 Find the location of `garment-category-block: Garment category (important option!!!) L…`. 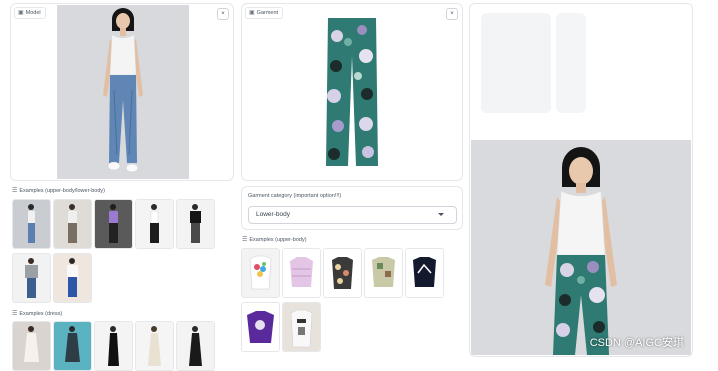

garment-category-block: Garment category (important option!!!) L… is located at coordinates (352, 208).